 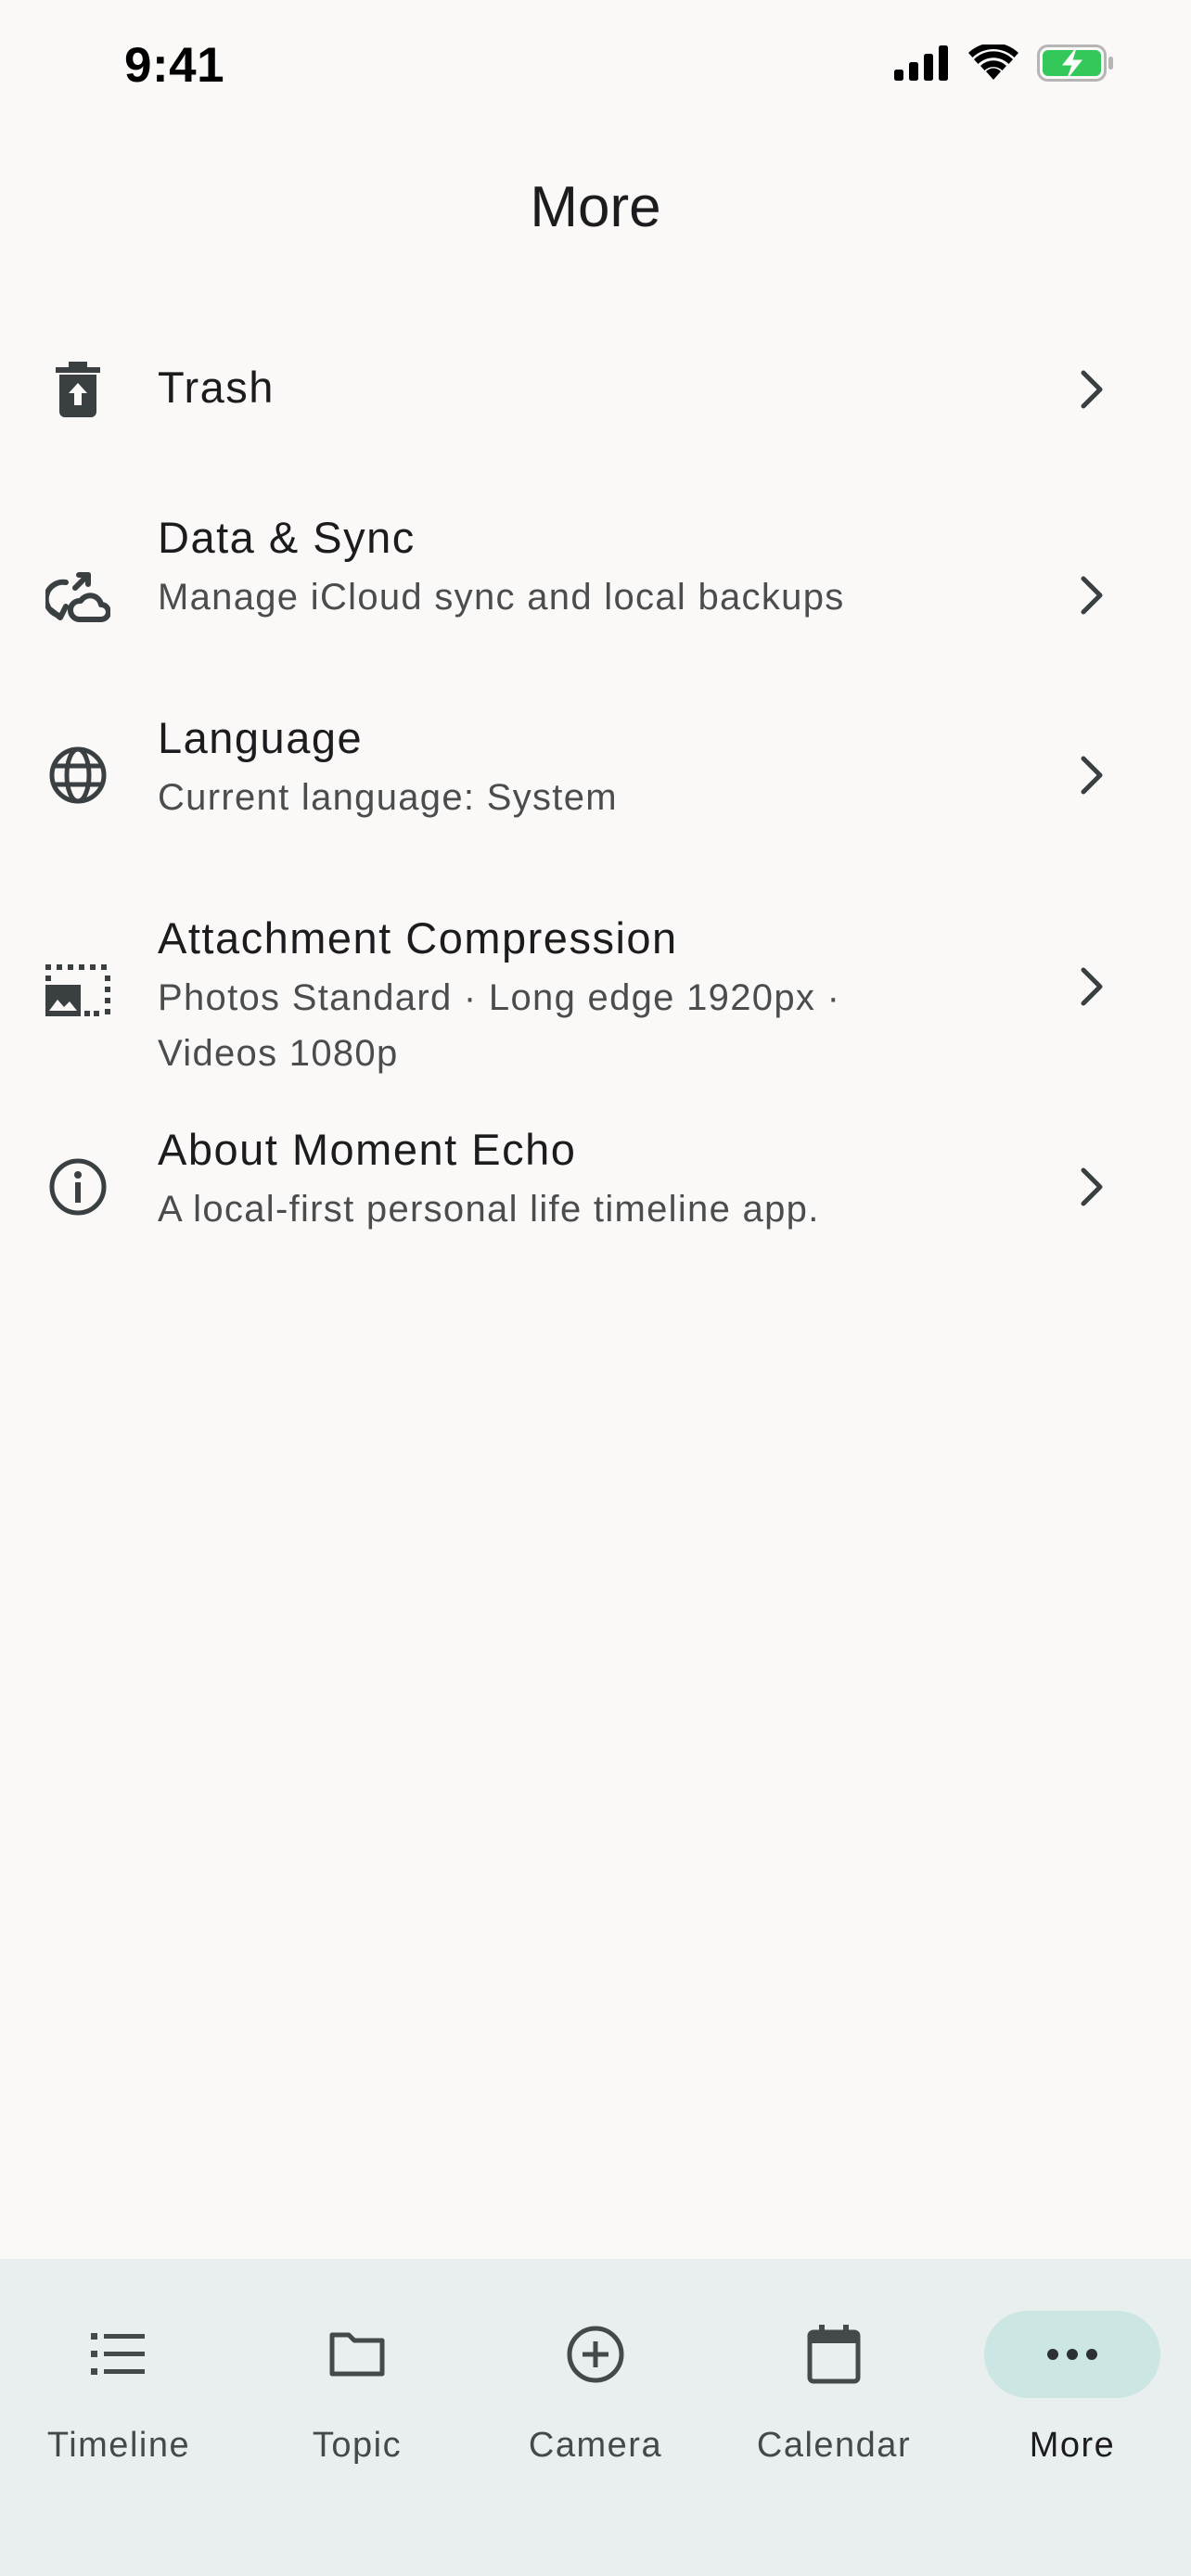 I want to click on status-icons, so click(x=1004, y=64).